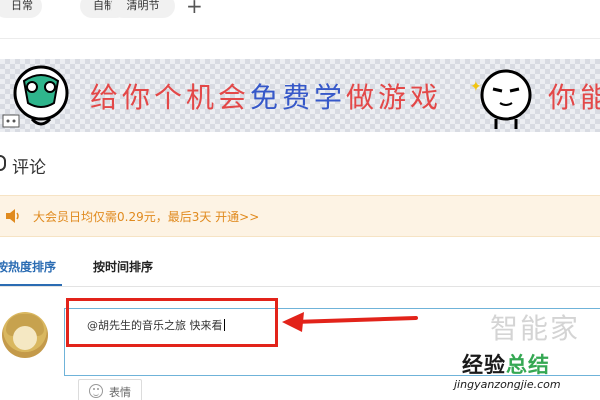 This screenshot has width=600, height=400. Describe the element at coordinates (535, 328) in the screenshot. I see `watermark-ghost-text: 智能家` at that location.